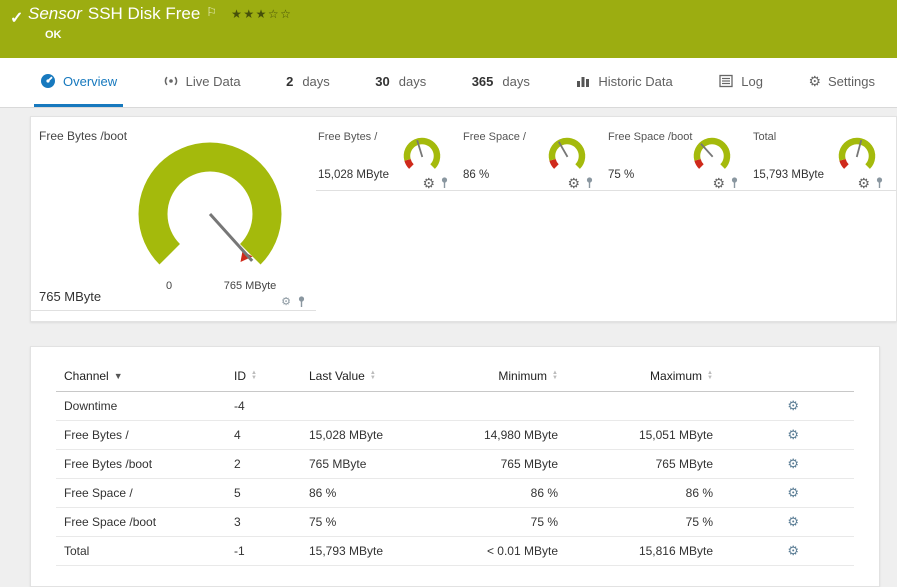 The image size is (897, 587). I want to click on channel-last-value: 75 %, so click(376, 522).